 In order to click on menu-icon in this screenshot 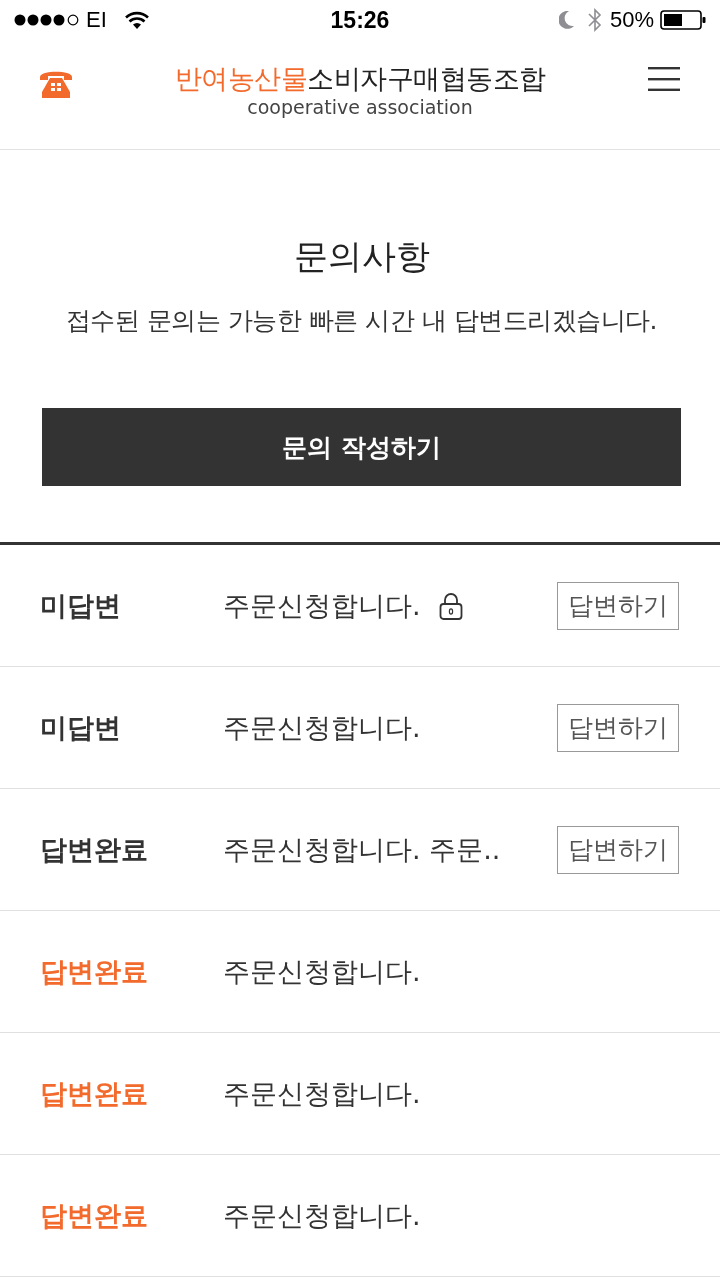, I will do `click(664, 79)`.